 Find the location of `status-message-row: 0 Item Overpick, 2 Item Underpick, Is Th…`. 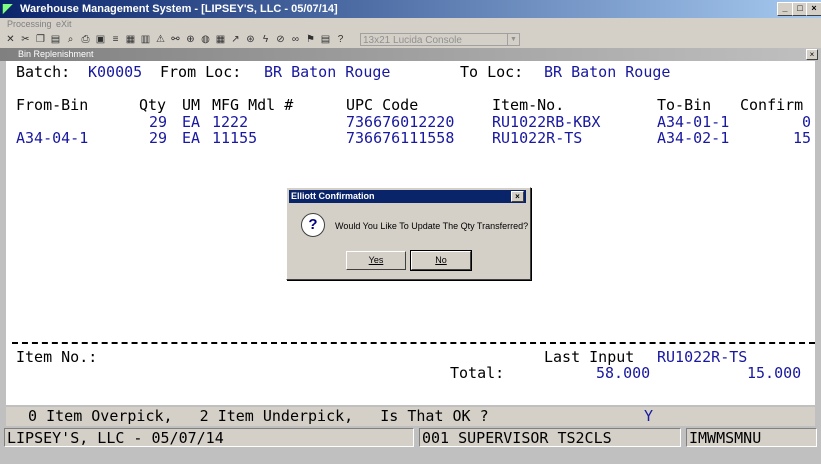

status-message-row: 0 Item Overpick, 2 Item Underpick, Is Th… is located at coordinates (410, 416).